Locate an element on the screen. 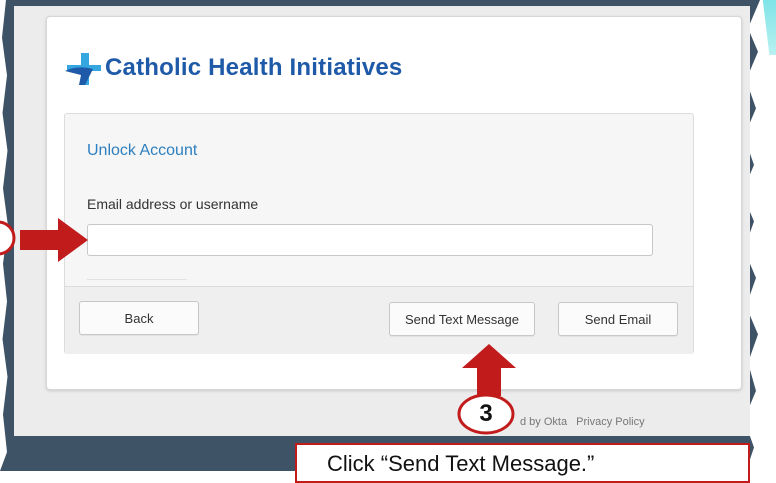 The image size is (776, 483). logo-cross-icon is located at coordinates (83, 68).